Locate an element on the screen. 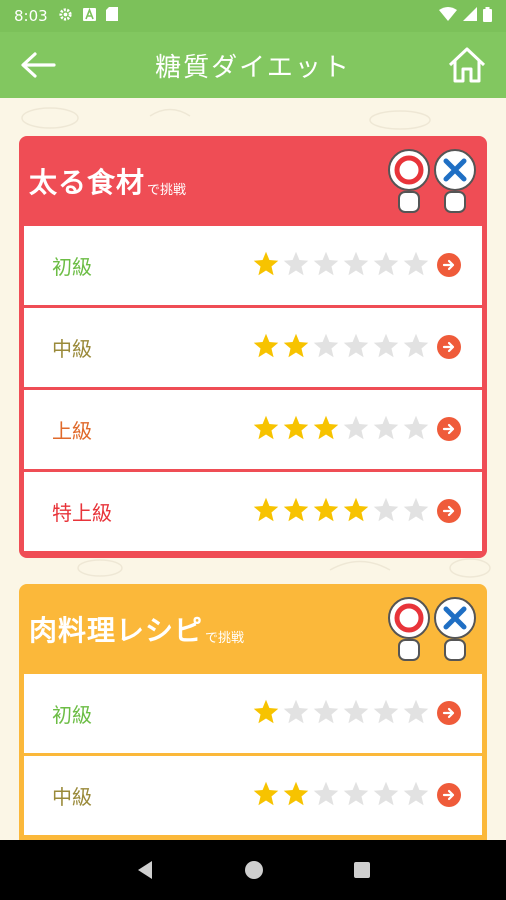  sd-card-icon is located at coordinates (111, 16).